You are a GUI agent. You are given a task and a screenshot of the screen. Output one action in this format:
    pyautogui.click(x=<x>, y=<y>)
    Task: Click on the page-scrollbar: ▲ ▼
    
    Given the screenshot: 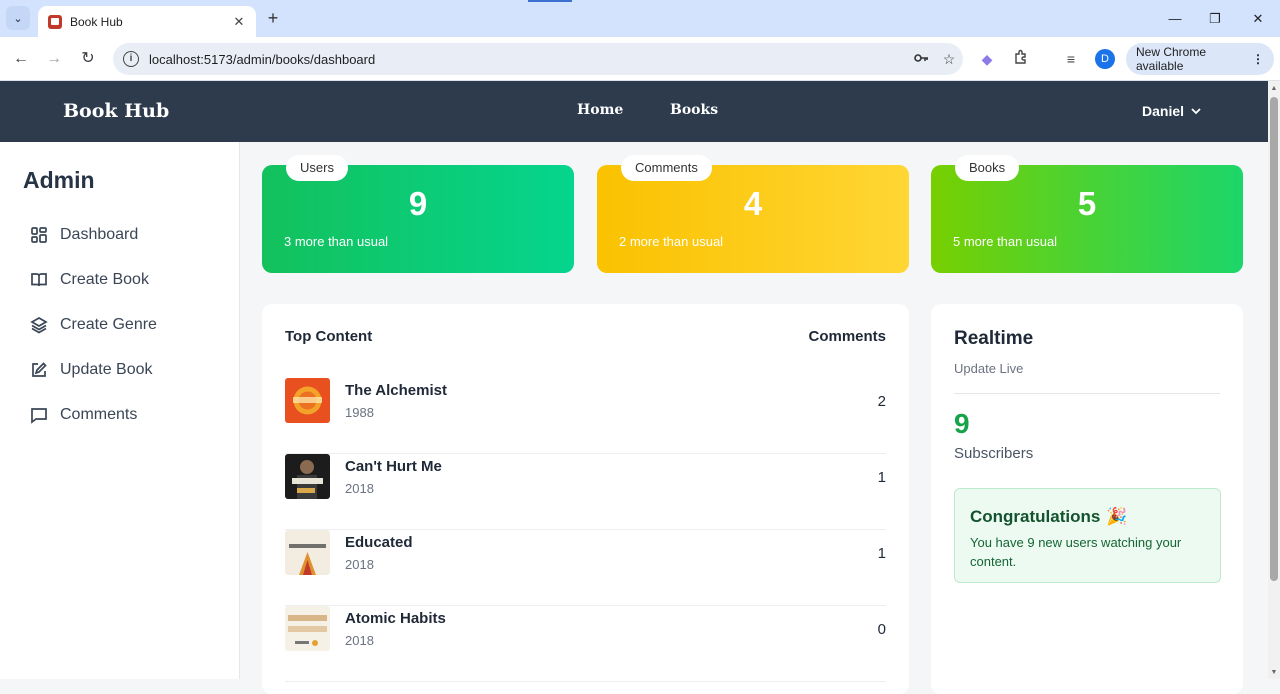 What is the action you would take?
    pyautogui.click(x=1274, y=380)
    